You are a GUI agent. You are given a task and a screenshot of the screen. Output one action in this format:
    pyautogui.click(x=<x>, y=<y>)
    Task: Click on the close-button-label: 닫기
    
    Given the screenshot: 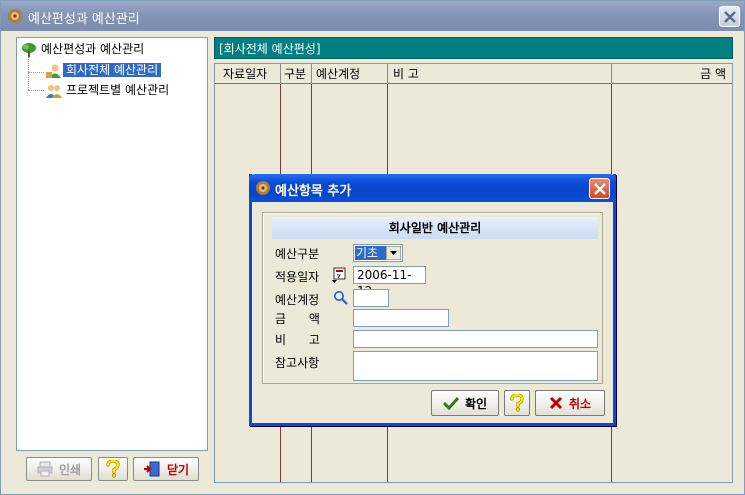 What is the action you would take?
    pyautogui.click(x=178, y=469)
    